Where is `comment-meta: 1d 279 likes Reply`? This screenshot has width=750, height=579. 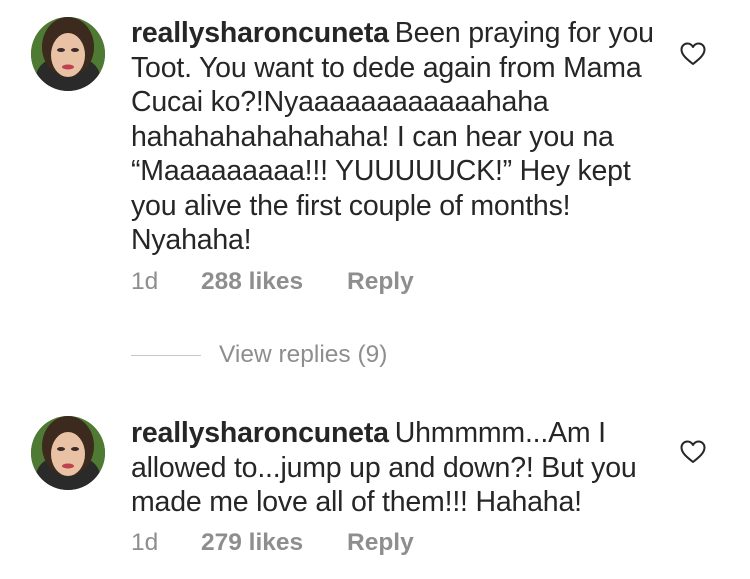
comment-meta: 1d 279 likes Reply is located at coordinates (272, 543).